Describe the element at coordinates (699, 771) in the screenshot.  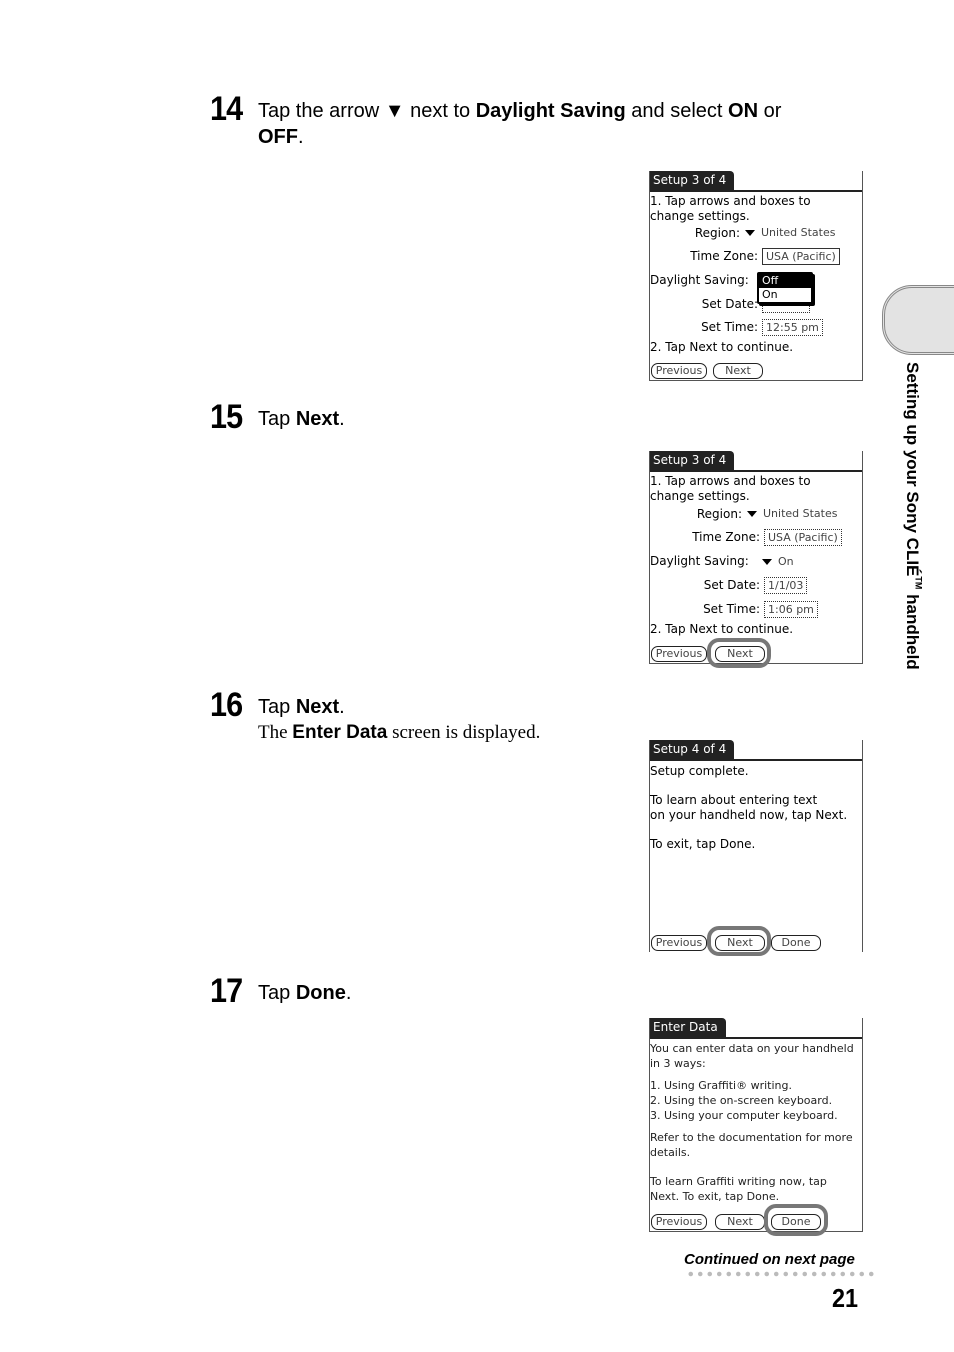
I see `message-line: Setup complete.` at that location.